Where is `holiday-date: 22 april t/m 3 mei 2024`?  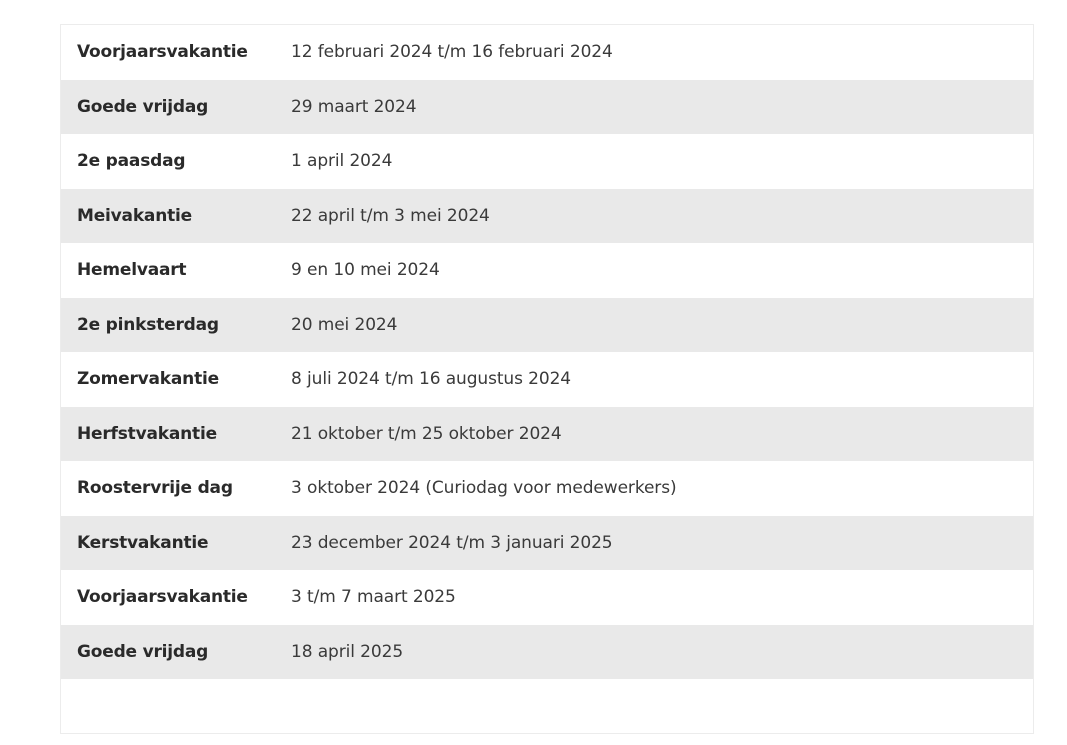
holiday-date: 22 april t/m 3 mei 2024 is located at coordinates (390, 215).